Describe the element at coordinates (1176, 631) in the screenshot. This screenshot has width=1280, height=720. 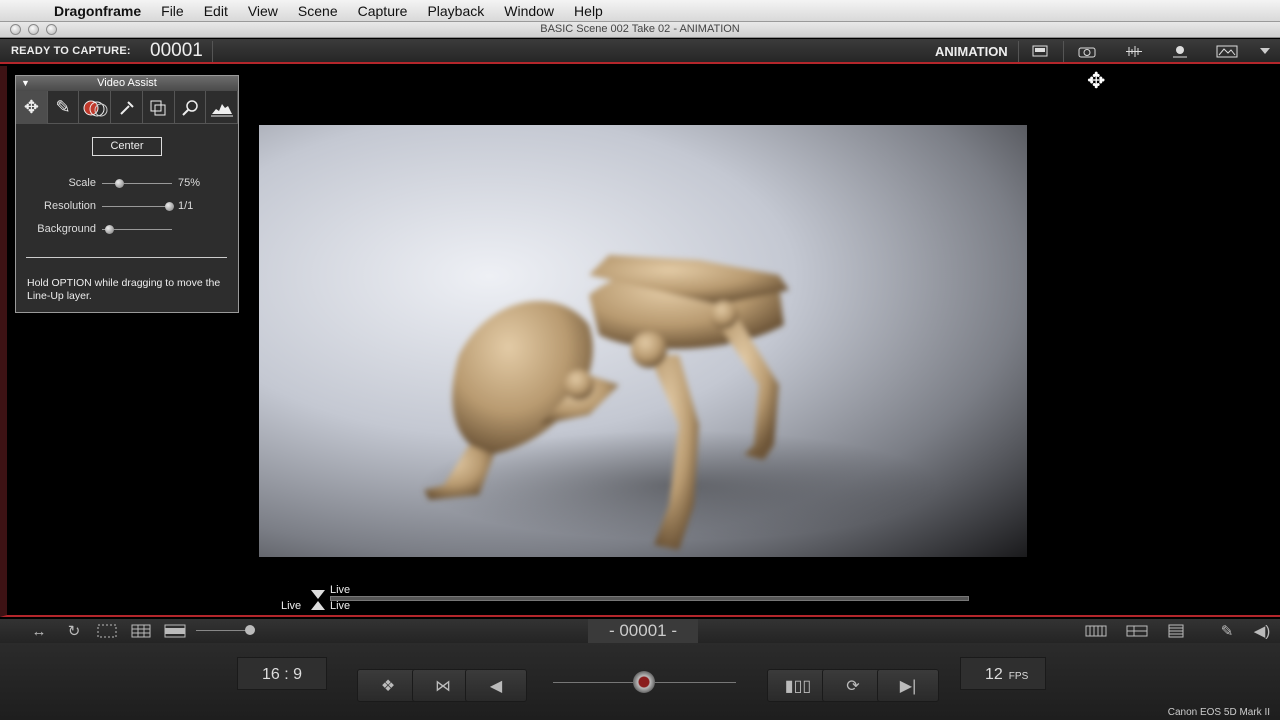
I see `xsheet-icon` at that location.